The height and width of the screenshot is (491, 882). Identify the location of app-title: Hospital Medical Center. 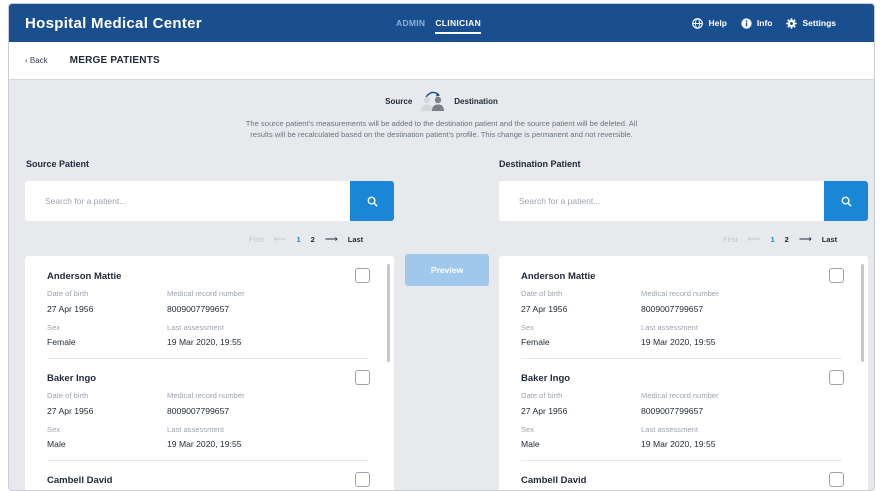
(113, 23).